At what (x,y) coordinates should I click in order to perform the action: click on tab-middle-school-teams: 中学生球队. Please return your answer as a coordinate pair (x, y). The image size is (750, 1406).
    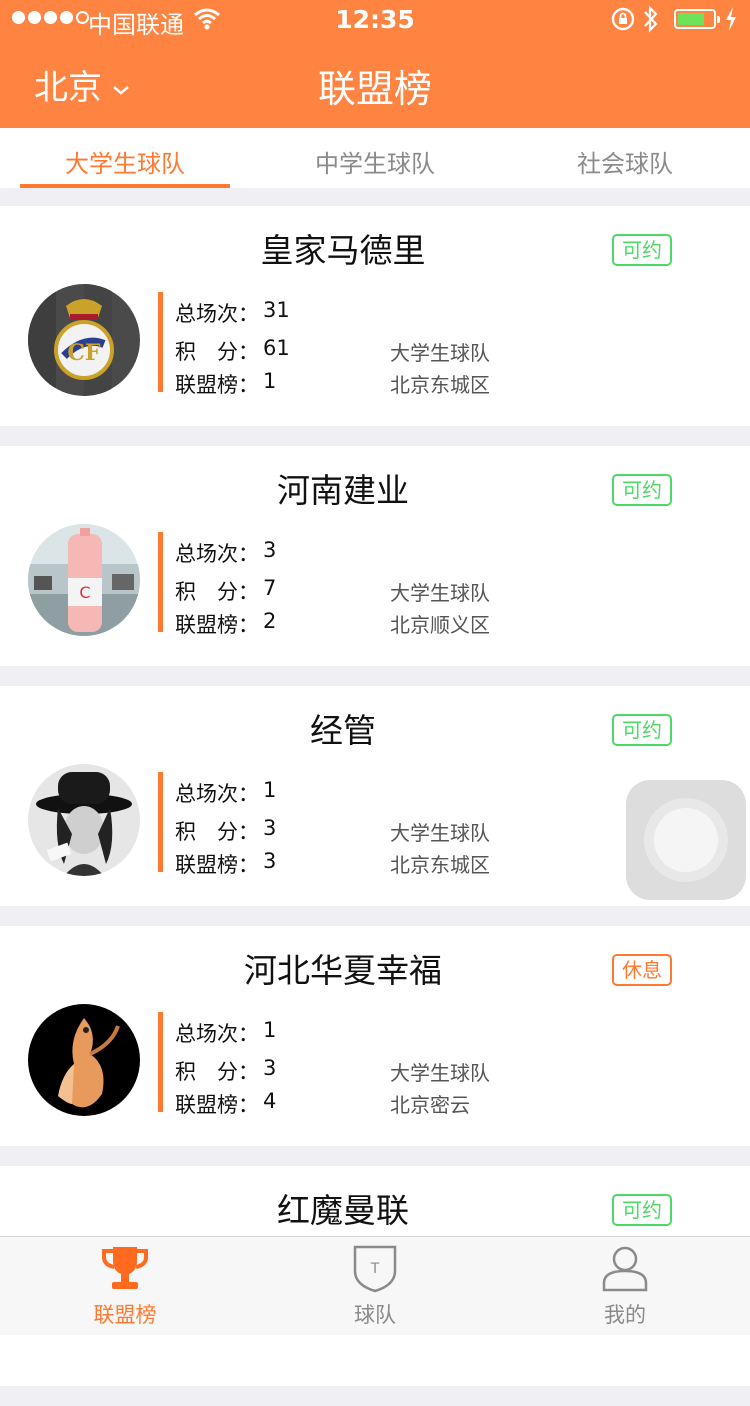
    Looking at the image, I should click on (375, 158).